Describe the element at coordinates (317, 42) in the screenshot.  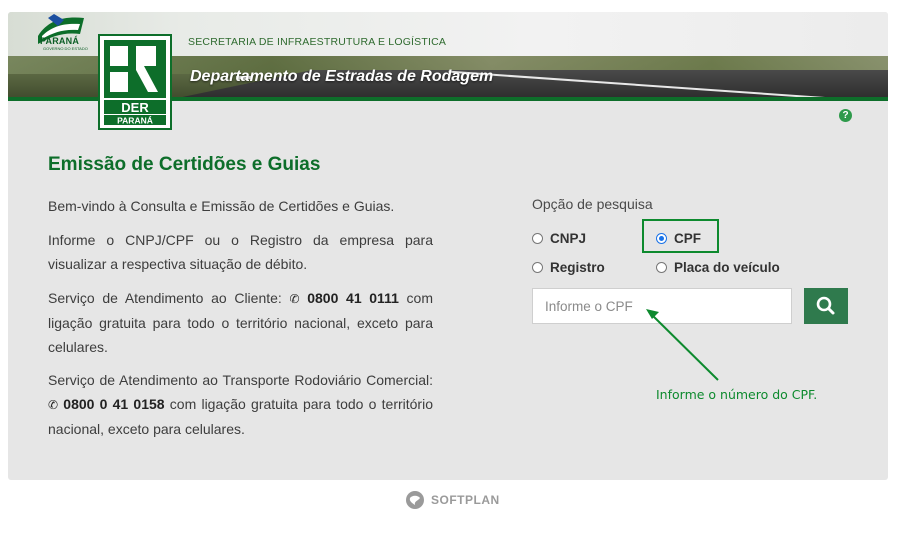
I see `secretaria-label: SECRETARIA DE INFRAESTRUTURA E LOGÍSTICA` at that location.